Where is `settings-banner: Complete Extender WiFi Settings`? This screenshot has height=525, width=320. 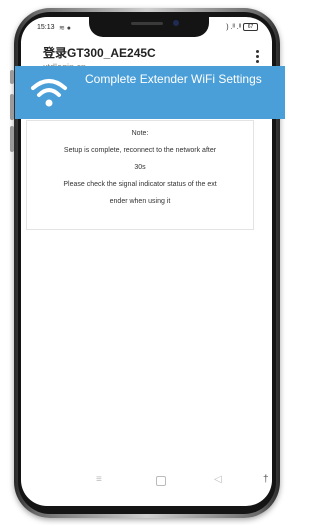
settings-banner: Complete Extender WiFi Settings is located at coordinates (150, 92).